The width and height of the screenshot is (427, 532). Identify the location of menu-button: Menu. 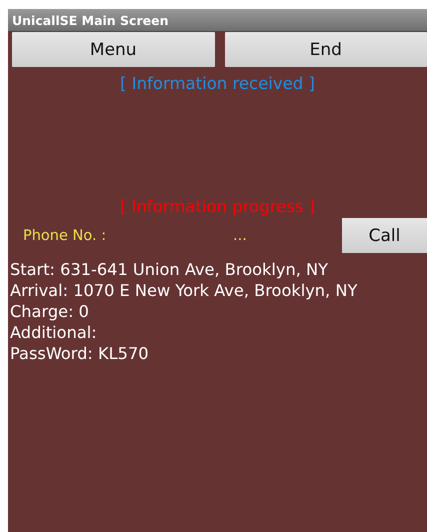
(113, 49).